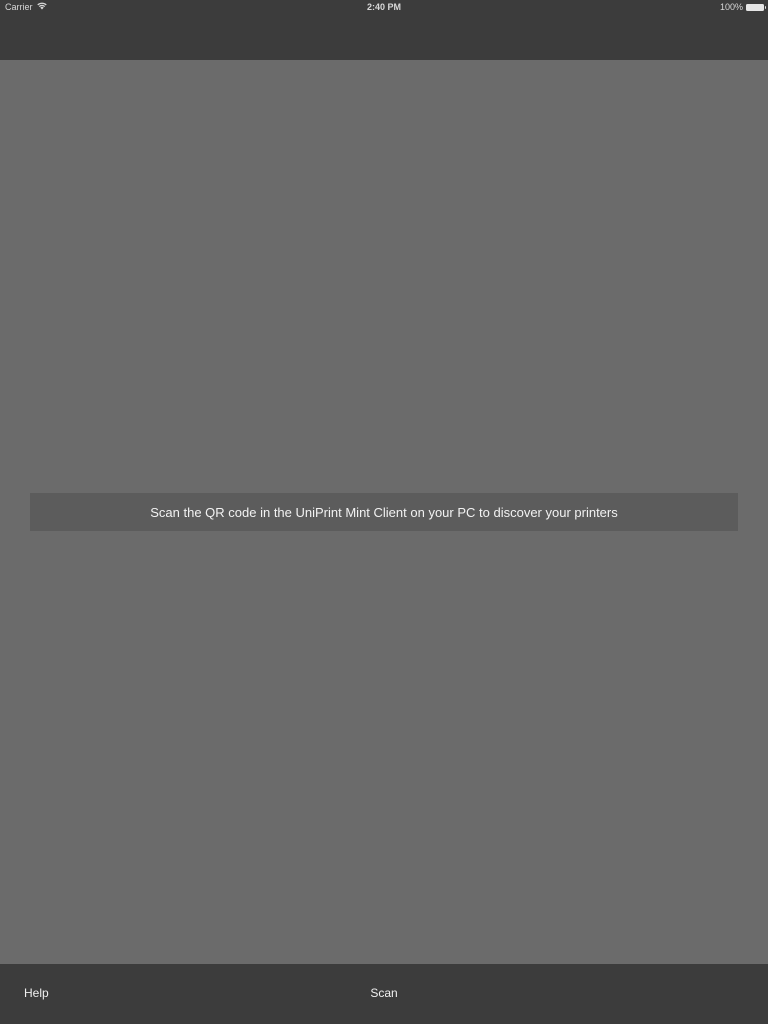 This screenshot has height=1024, width=768. Describe the element at coordinates (731, 7) in the screenshot. I see `battery-percent: 100%` at that location.